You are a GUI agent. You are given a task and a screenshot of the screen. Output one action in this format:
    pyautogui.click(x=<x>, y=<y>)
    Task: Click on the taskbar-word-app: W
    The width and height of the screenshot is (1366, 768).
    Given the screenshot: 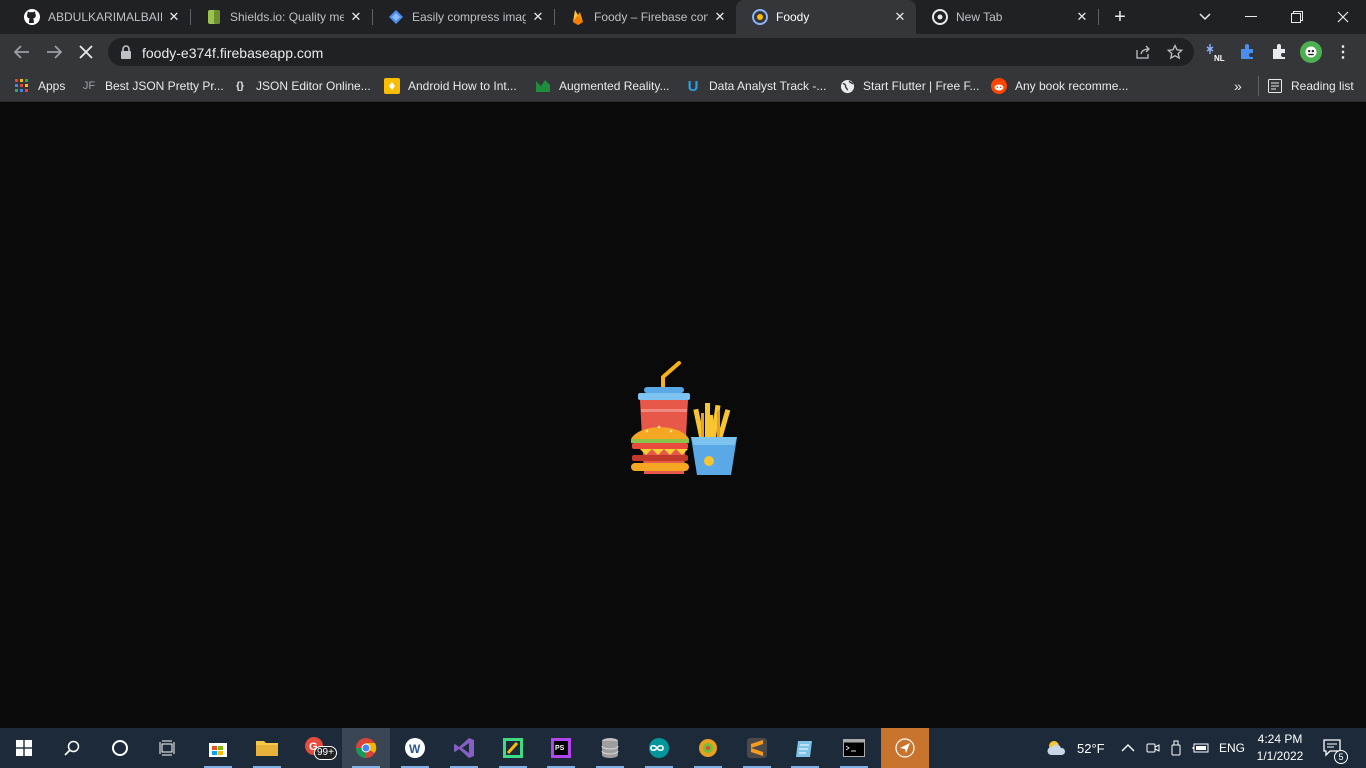 What is the action you would take?
    pyautogui.click(x=415, y=748)
    